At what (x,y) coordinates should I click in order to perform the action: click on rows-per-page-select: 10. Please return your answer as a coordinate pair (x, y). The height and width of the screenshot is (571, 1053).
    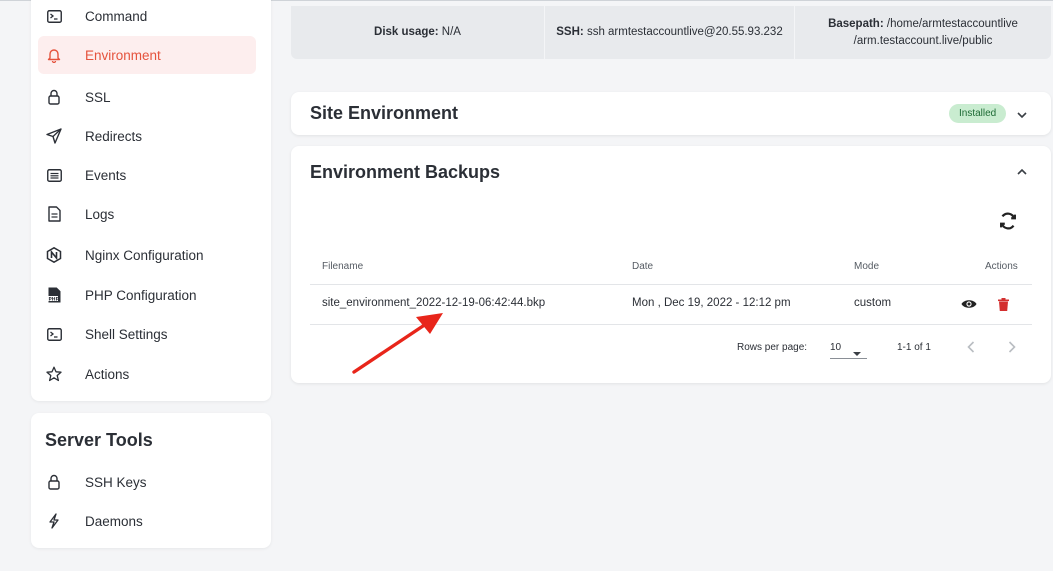
    Looking at the image, I should click on (848, 347).